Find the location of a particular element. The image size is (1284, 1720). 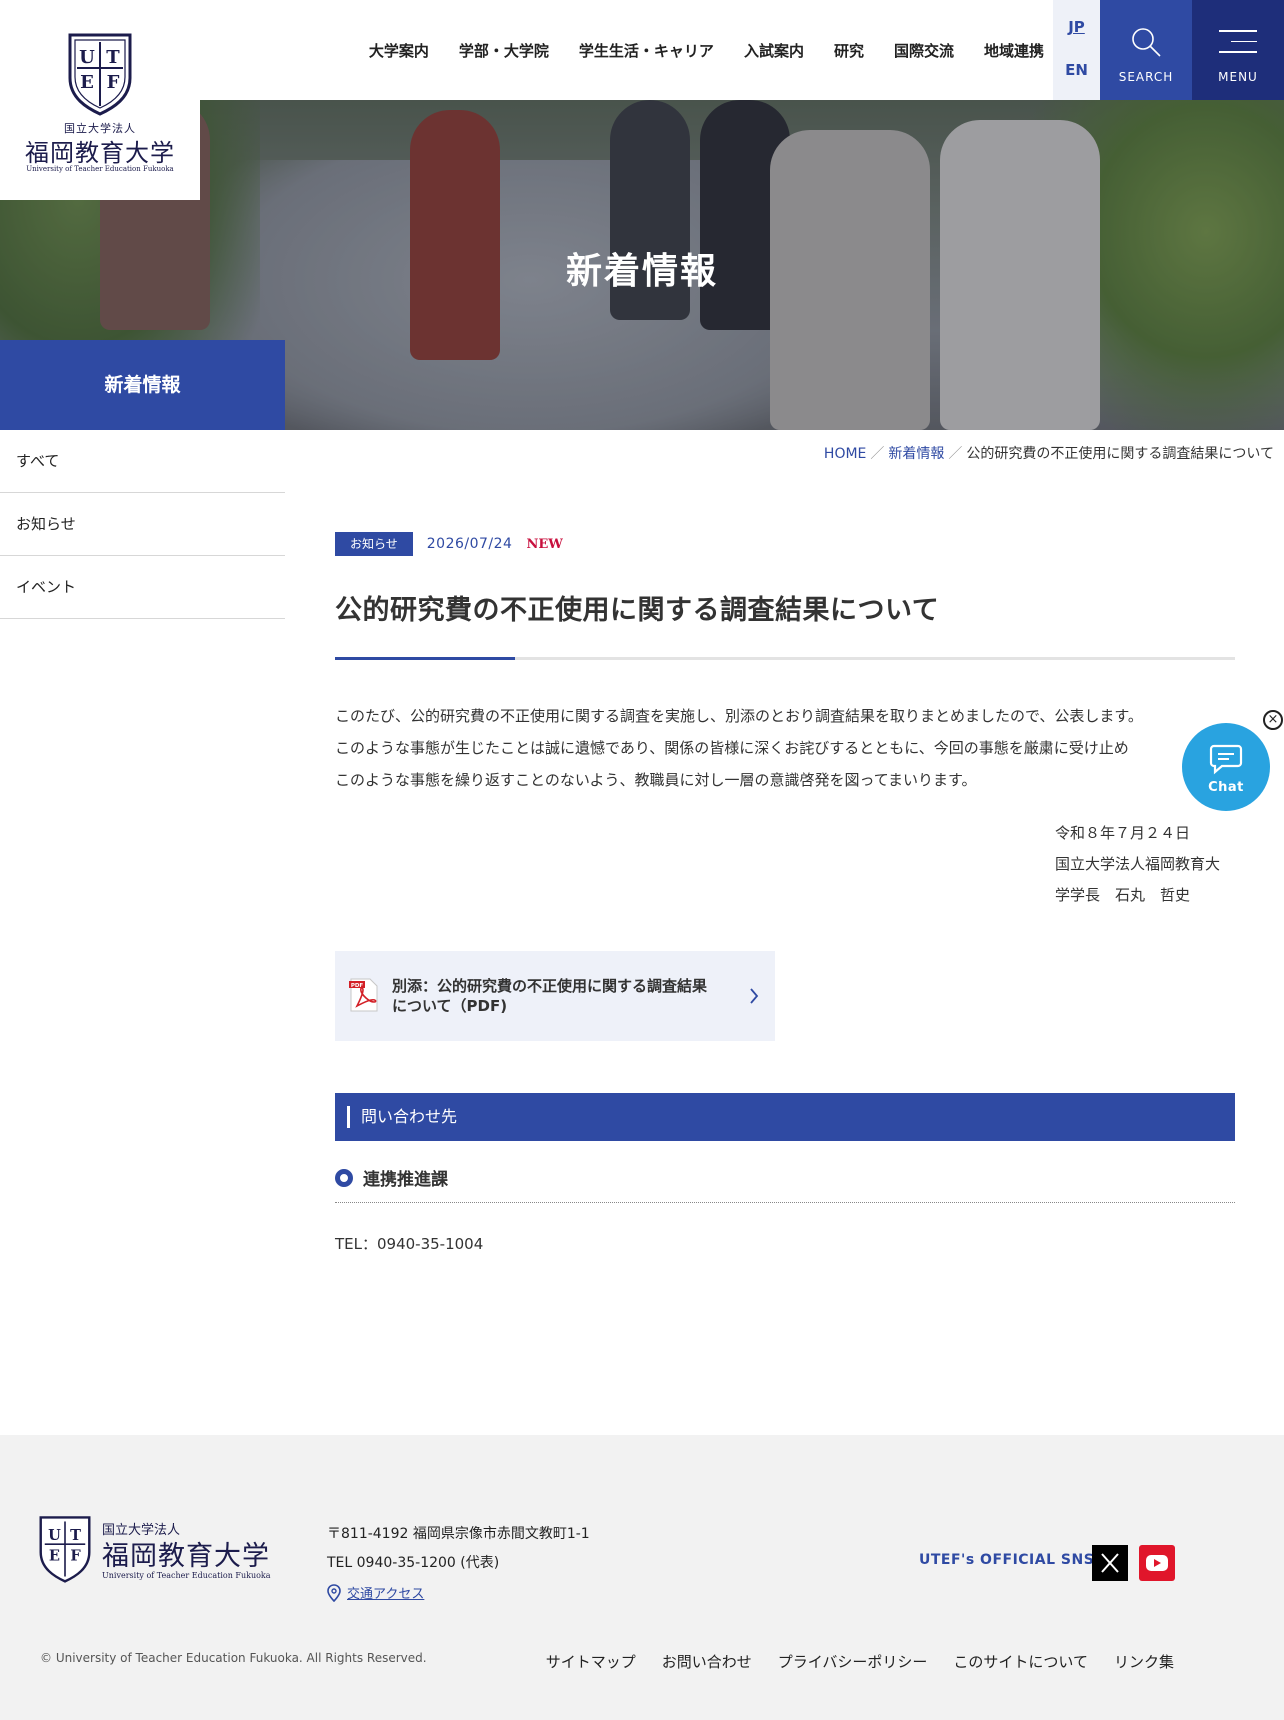

x-twitter-link is located at coordinates (1110, 1563).